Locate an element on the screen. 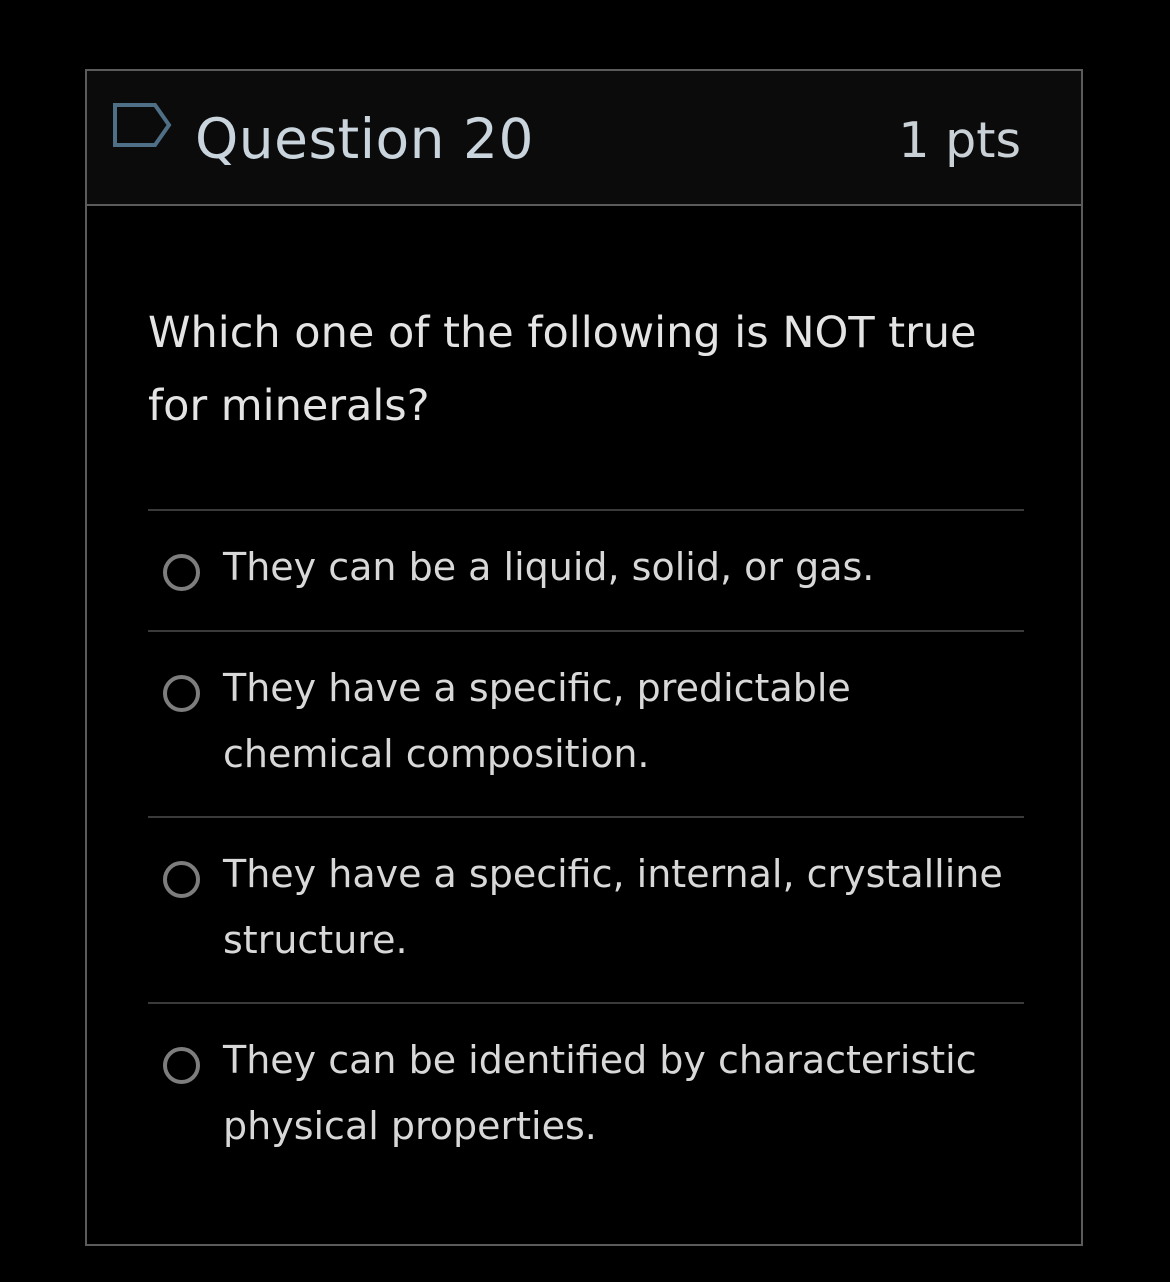  answer-label: They can be a liquid, solid, or gas. is located at coordinates (618, 567).